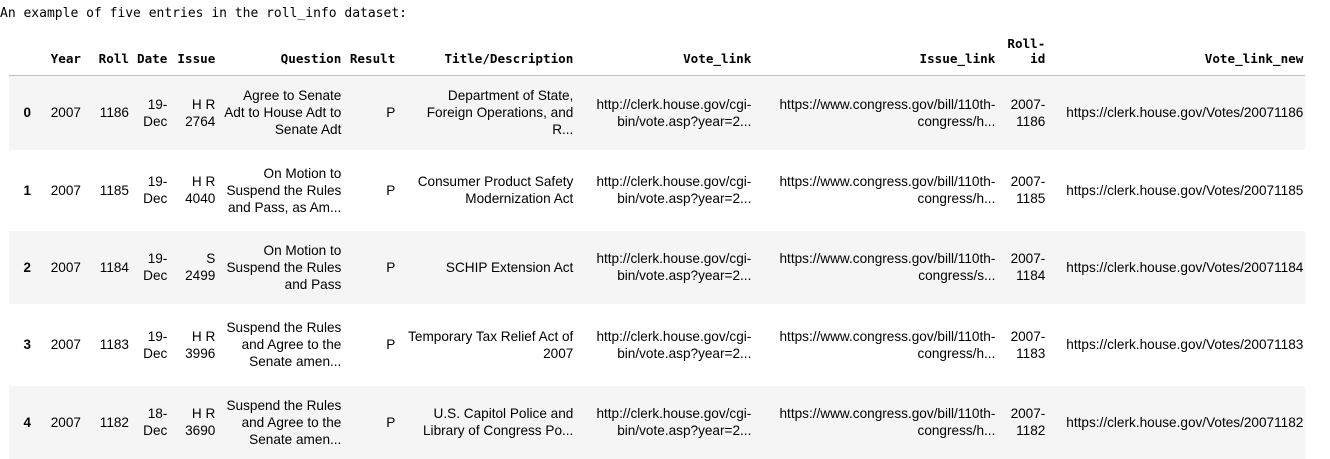 This screenshot has height=459, width=1330. Describe the element at coordinates (150, 52) in the screenshot. I see `column-header-date: Date` at that location.